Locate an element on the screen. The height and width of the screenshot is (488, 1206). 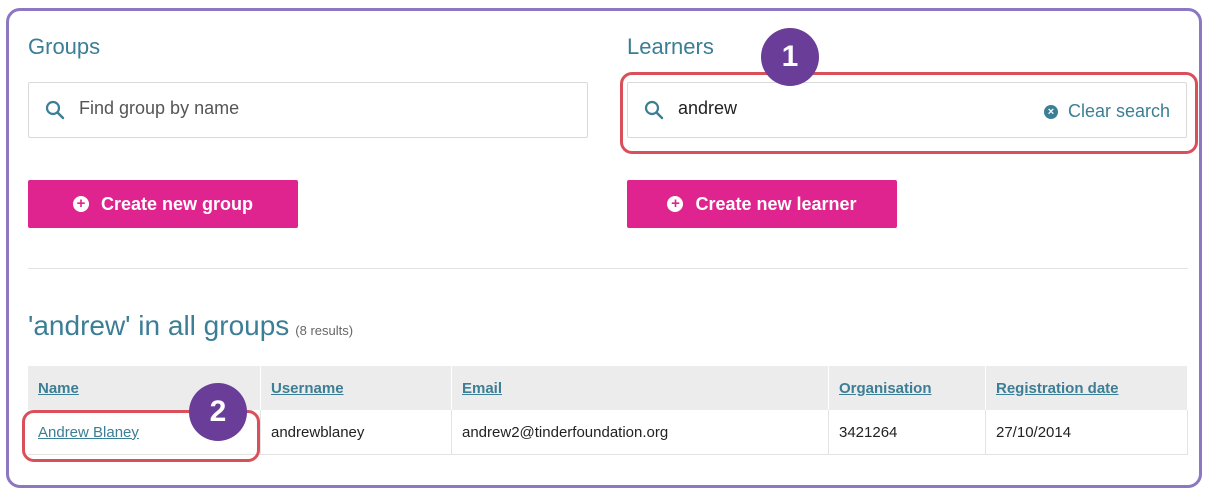
groups-heading: Groups is located at coordinates (64, 46).